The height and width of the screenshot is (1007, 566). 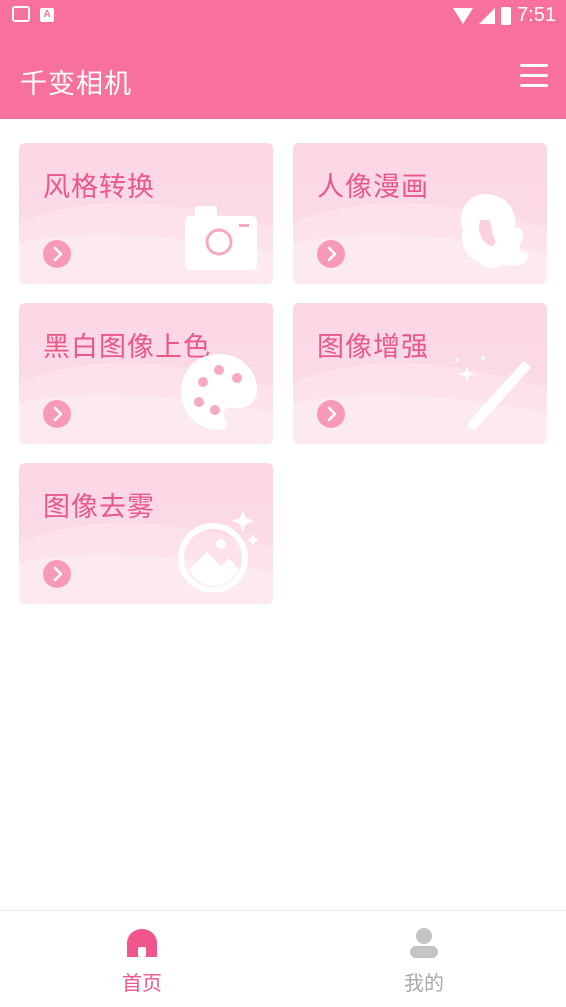 What do you see at coordinates (283, 958) in the screenshot?
I see `bottom-navigation: 首页 我的` at bounding box center [283, 958].